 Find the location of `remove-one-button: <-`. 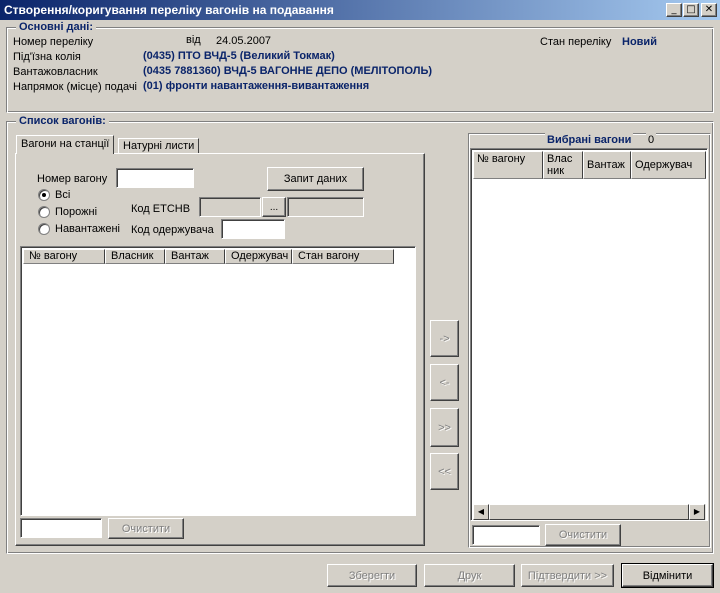

remove-one-button: <- is located at coordinates (444, 382).